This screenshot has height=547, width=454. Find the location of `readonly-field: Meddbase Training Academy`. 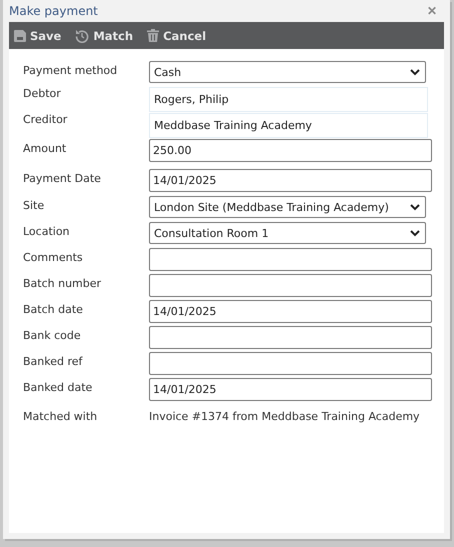

readonly-field: Meddbase Training Academy is located at coordinates (288, 125).